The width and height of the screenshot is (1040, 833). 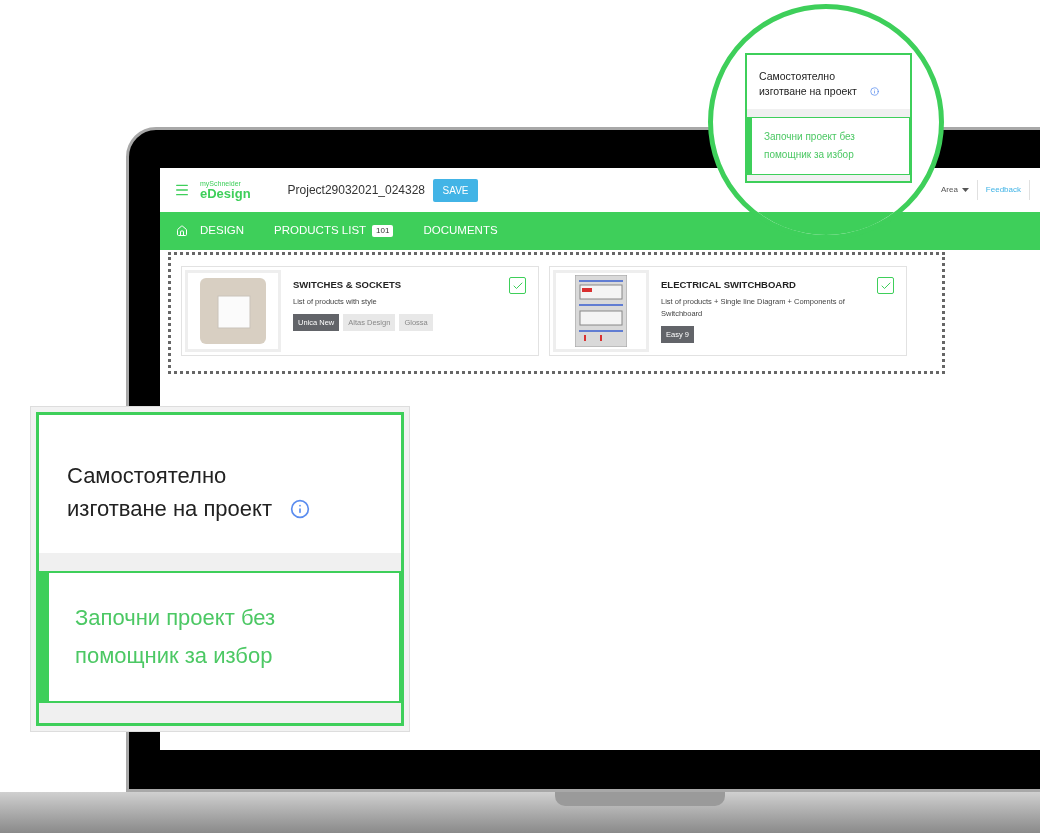 I want to click on switchboard-drawing, so click(x=601, y=311).